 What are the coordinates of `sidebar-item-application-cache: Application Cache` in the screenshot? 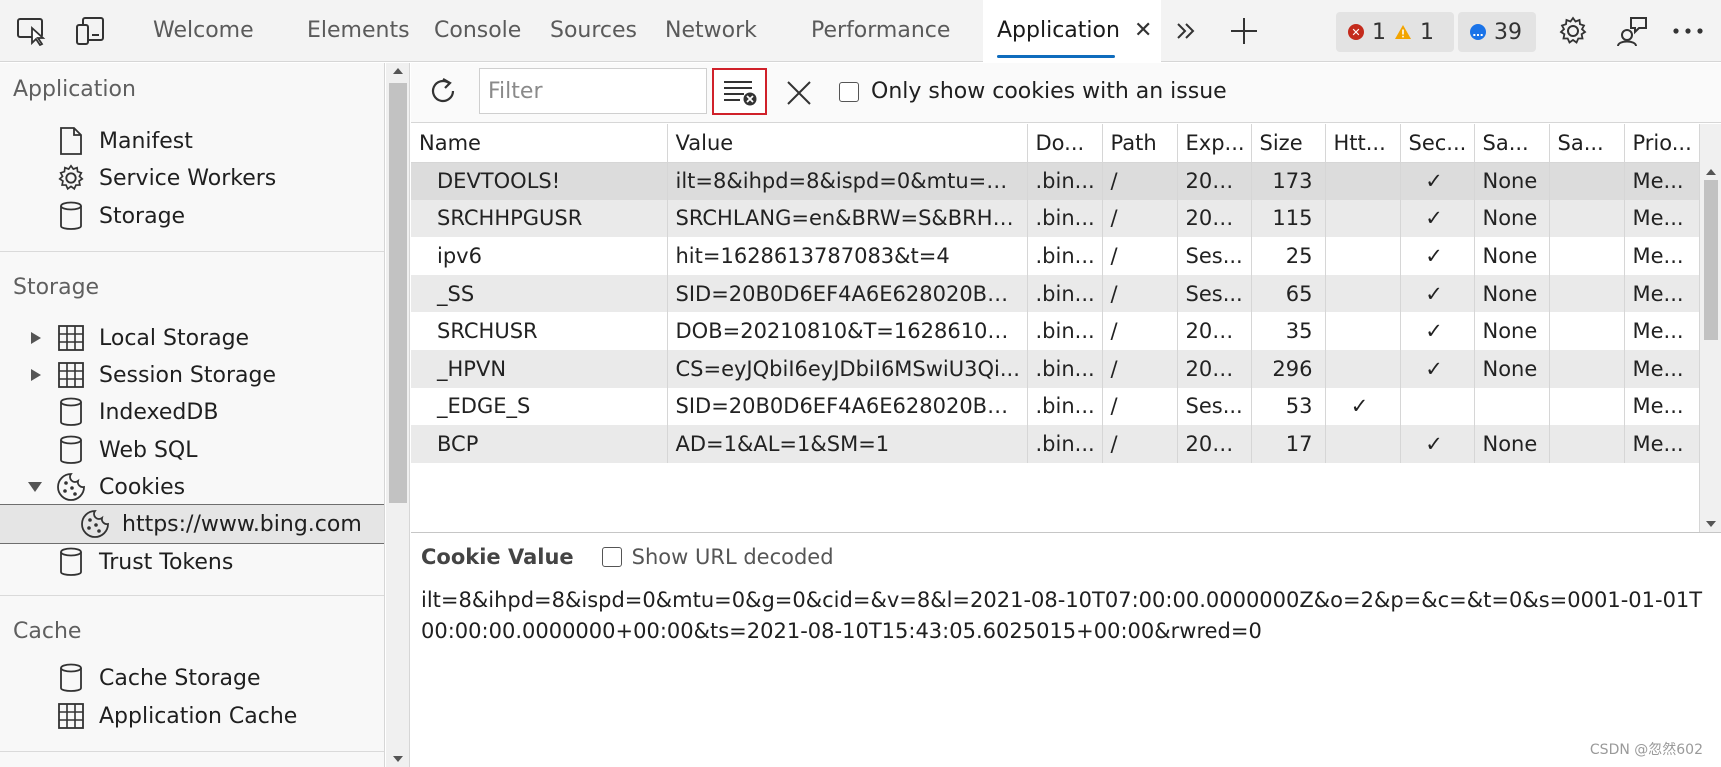 It's located at (192, 716).